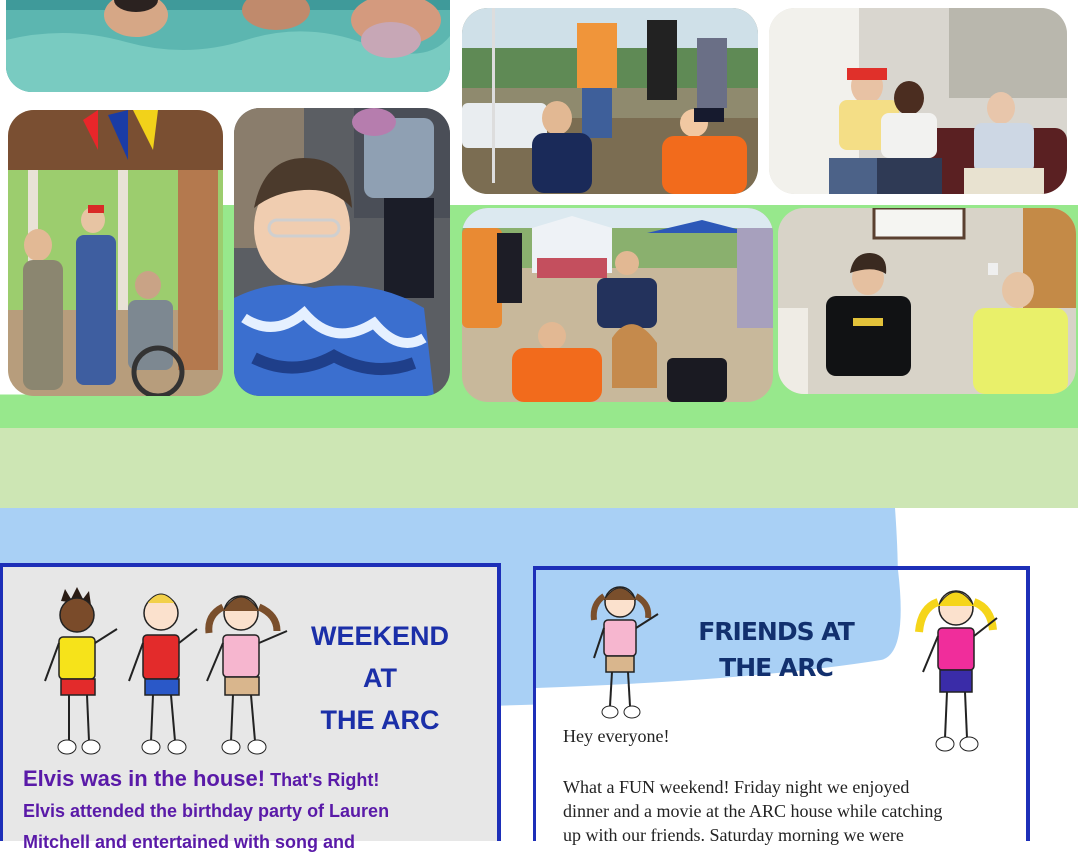  I want to click on cartoon-girl-pink-illustration, so click(624, 652).